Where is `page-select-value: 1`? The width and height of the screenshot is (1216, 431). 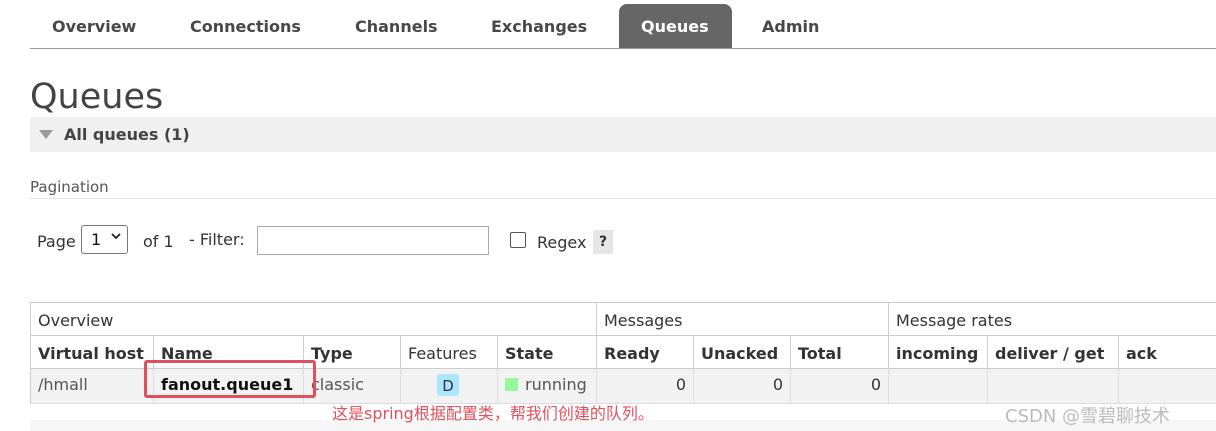
page-select-value: 1 is located at coordinates (96, 239).